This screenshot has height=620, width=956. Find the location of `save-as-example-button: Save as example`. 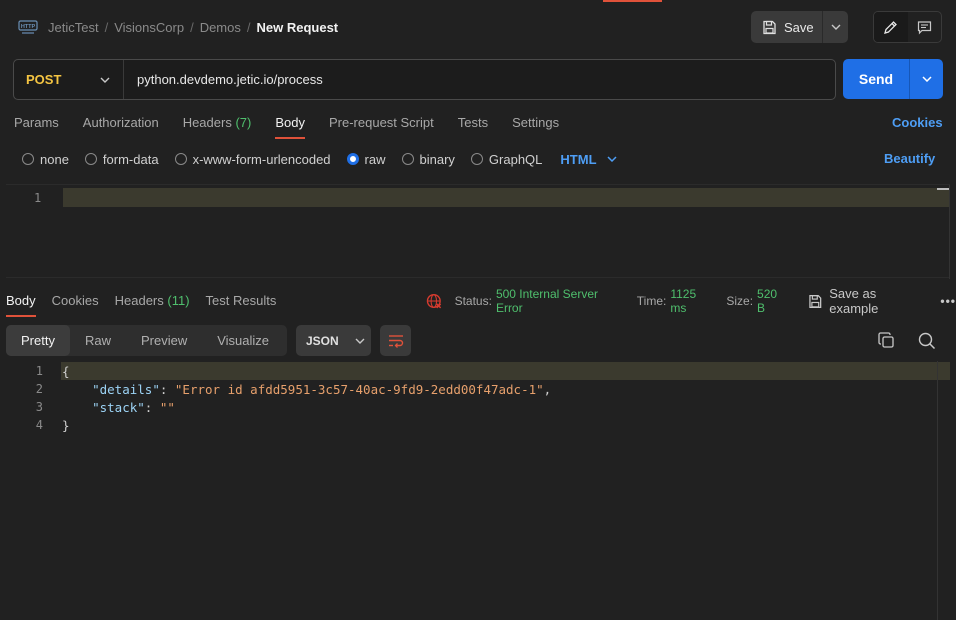

save-as-example-button: Save as example is located at coordinates (867, 301).